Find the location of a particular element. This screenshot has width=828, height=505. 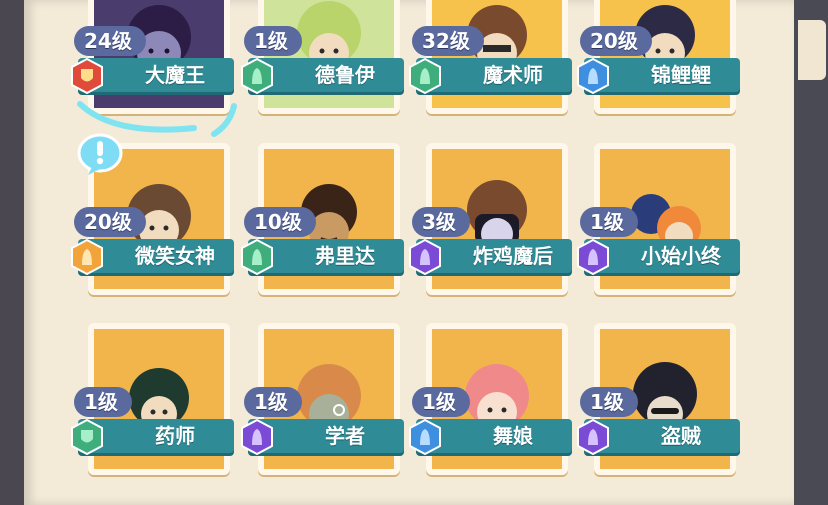

exclamation-icon is located at coordinates (100, 155).